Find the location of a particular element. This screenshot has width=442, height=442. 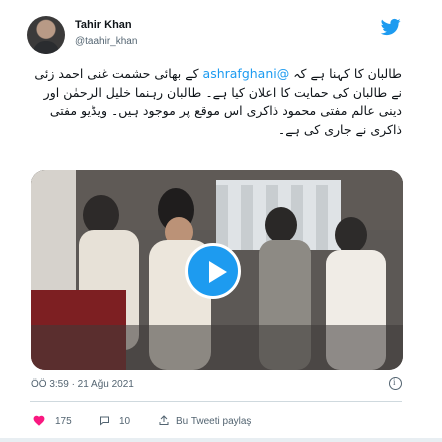

share-icon is located at coordinates (164, 420).